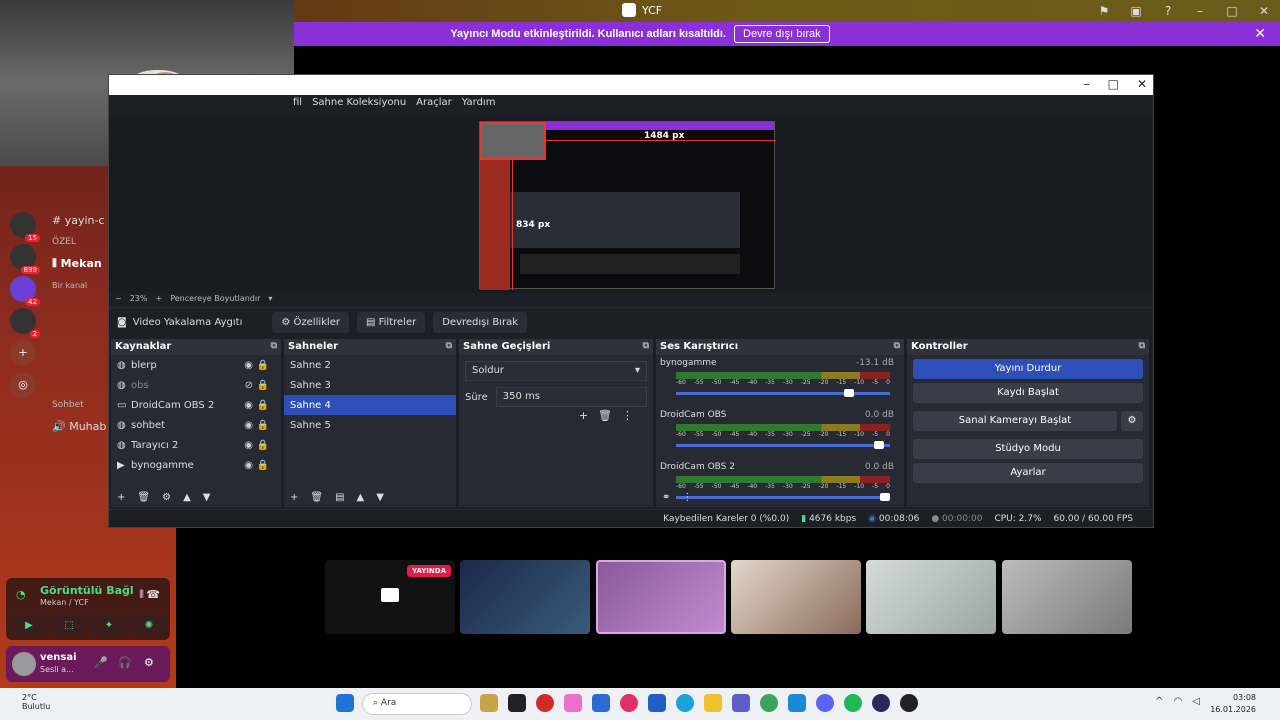  What do you see at coordinates (713, 703) in the screenshot?
I see `folder-icon` at bounding box center [713, 703].